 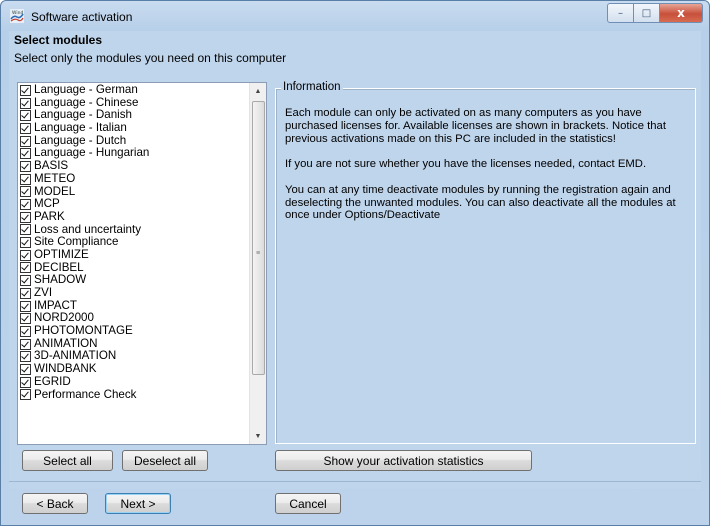 What do you see at coordinates (135, 293) in the screenshot?
I see `module-list-item: ZVI` at bounding box center [135, 293].